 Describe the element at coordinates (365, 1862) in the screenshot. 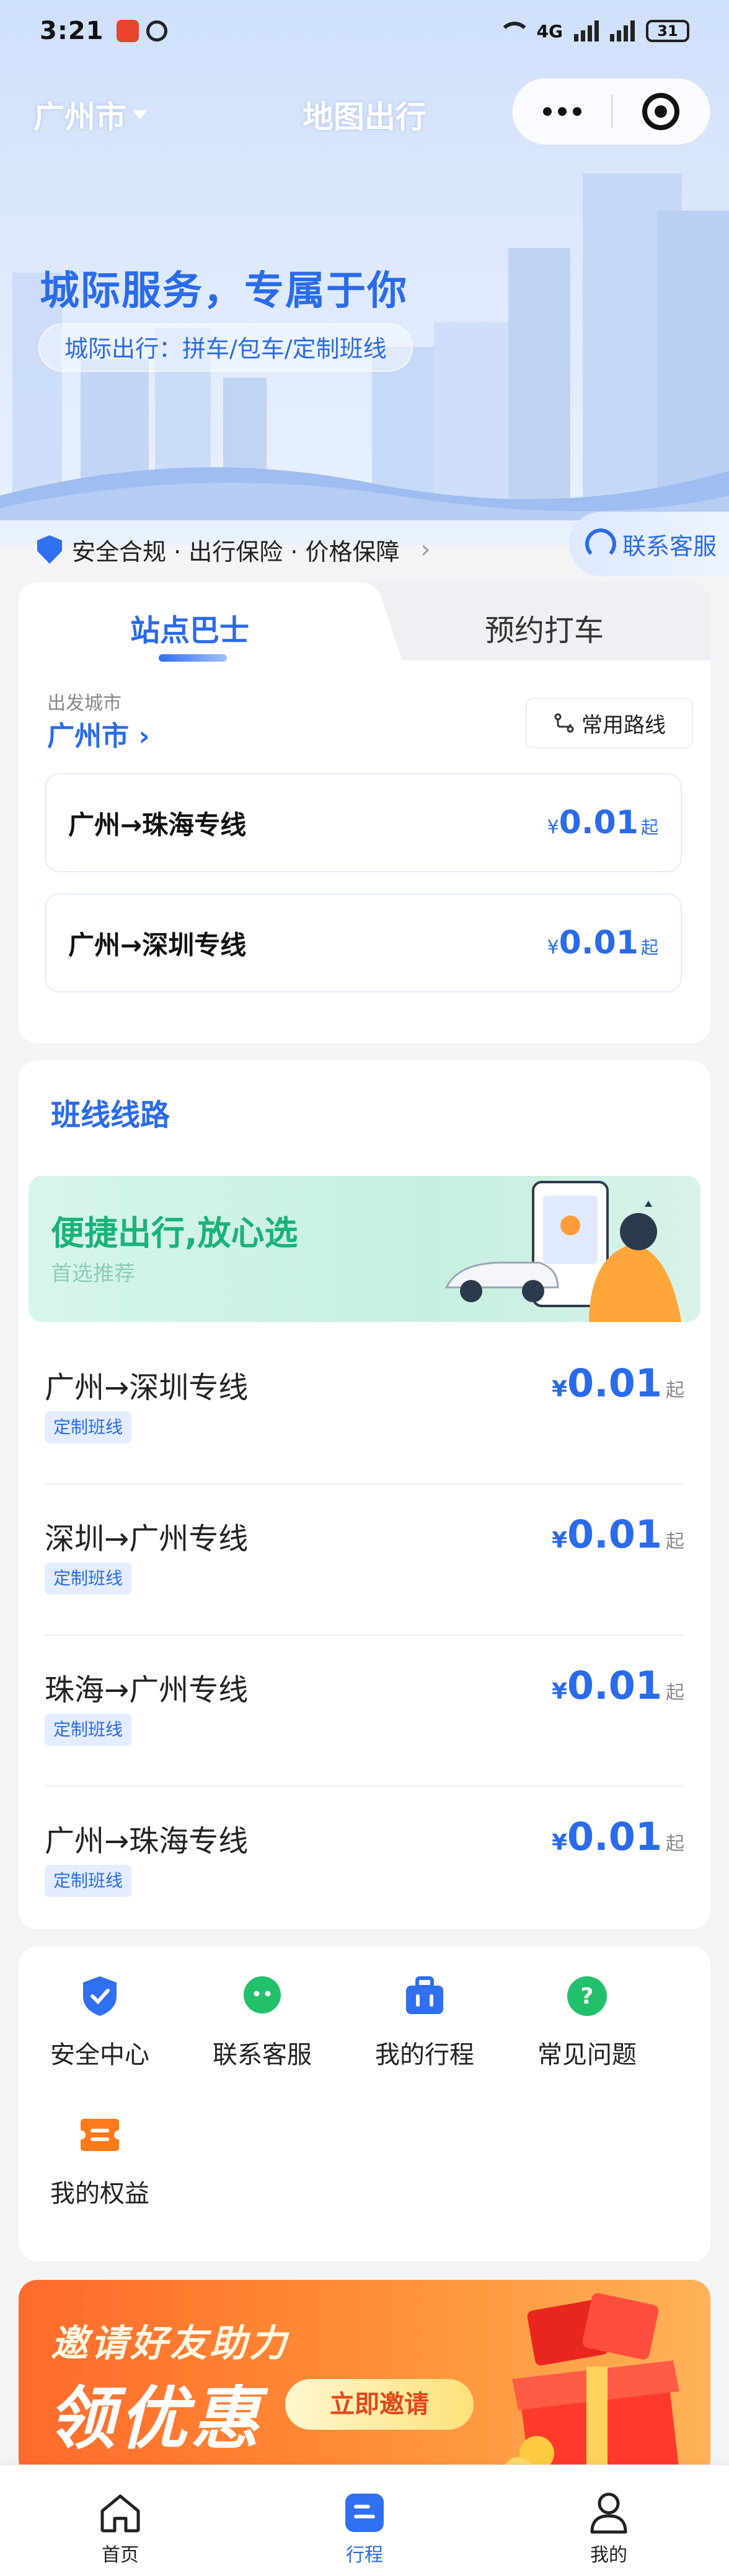

I see `line-item: 广州→珠海专线 定制班线 ¥ 0.01 起` at that location.